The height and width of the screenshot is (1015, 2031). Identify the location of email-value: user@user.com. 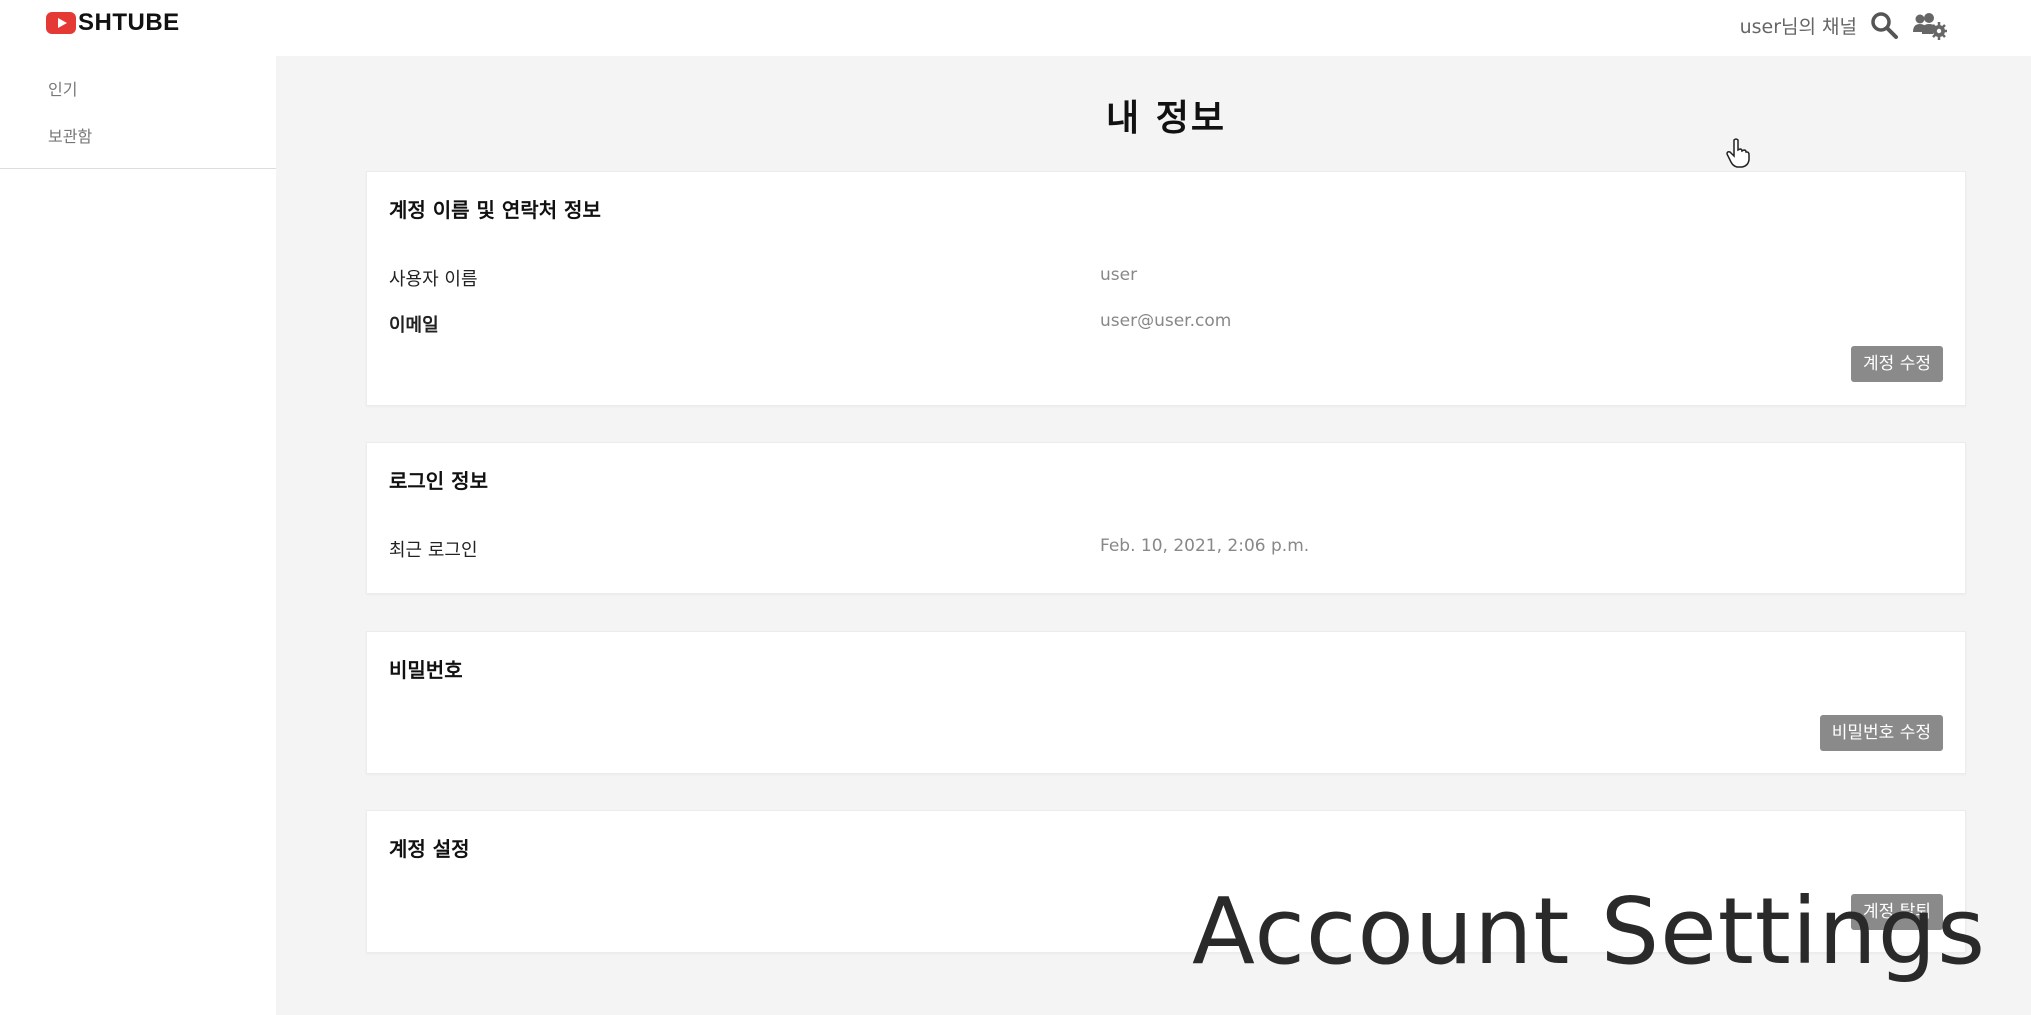
(1166, 321).